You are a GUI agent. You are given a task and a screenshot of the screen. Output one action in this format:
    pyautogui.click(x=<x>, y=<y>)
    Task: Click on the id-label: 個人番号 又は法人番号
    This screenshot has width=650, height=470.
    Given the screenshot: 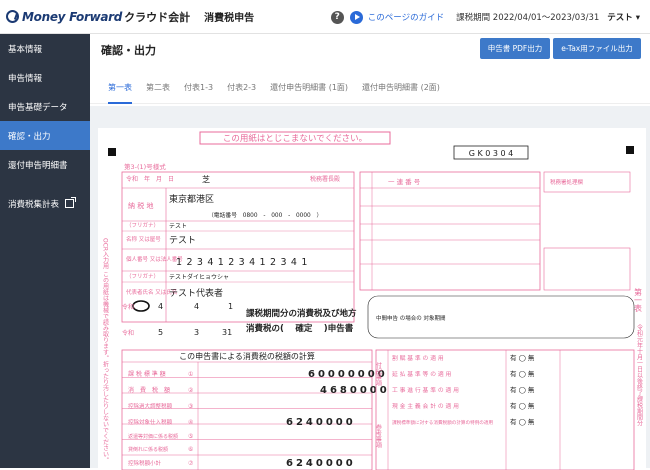 What is the action you would take?
    pyautogui.click(x=154, y=259)
    